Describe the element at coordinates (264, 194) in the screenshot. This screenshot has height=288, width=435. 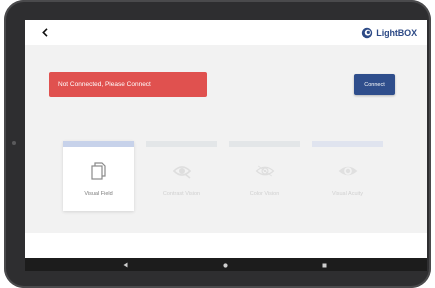
I see `tile-label: Color Vision` at that location.